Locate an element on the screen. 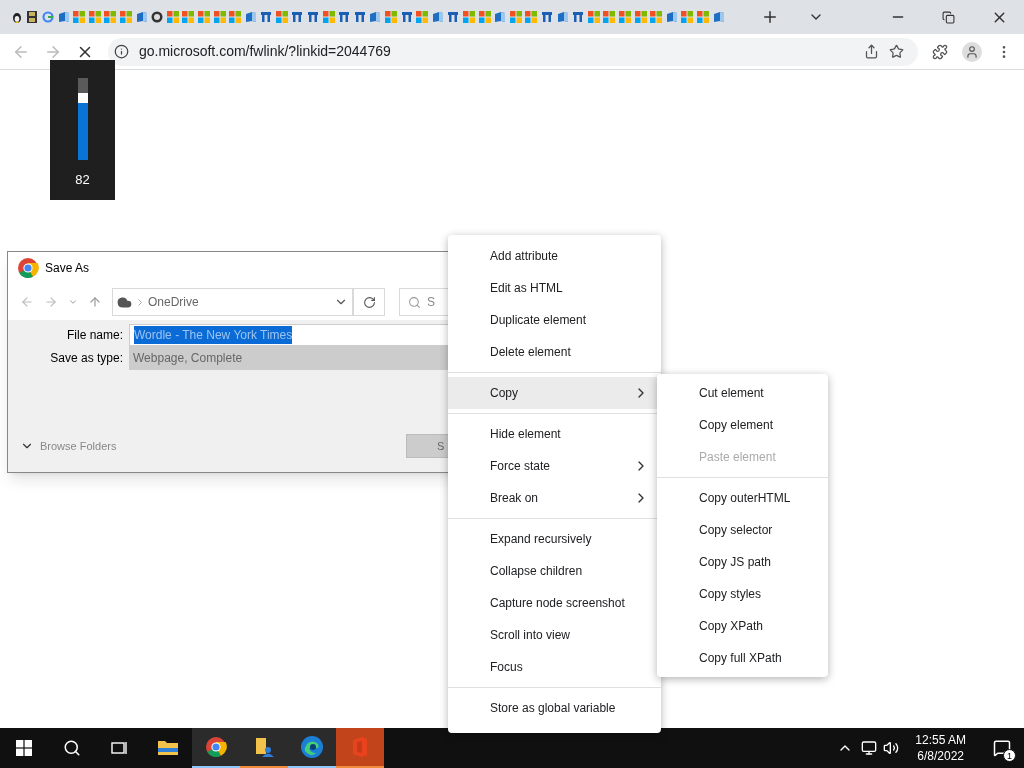 Image resolution: width=1024 pixels, height=768 pixels. notifications-button: 1 is located at coordinates (1002, 748).